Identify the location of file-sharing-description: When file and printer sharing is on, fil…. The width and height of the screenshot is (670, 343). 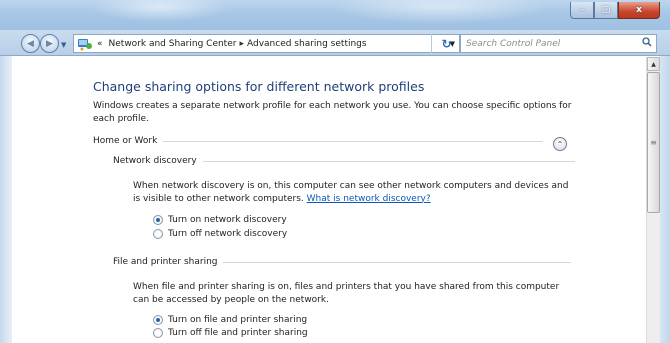
(346, 293).